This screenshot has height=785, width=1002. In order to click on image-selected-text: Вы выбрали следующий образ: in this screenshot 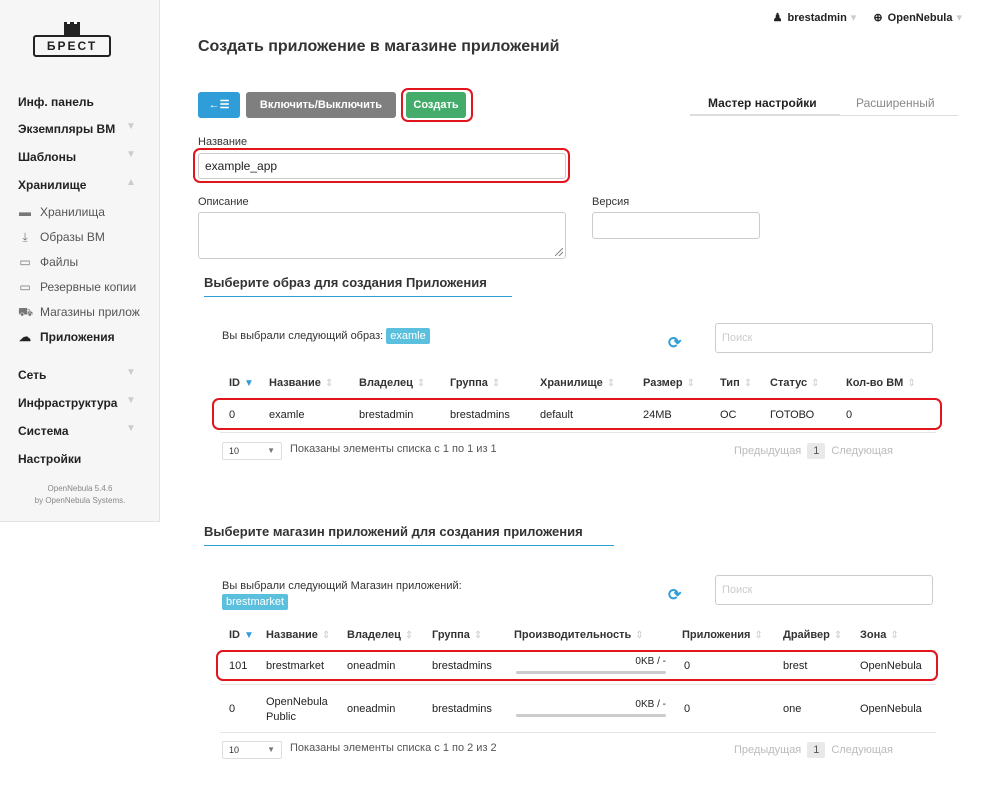, I will do `click(303, 336)`.